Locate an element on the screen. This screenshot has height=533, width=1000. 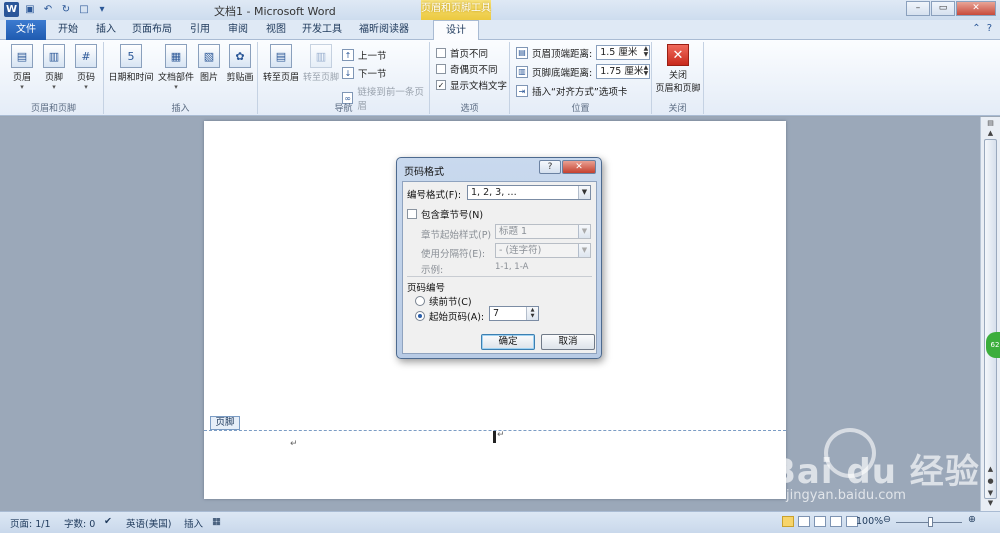
footer-button: ▥ 页脚 ▾ is located at coordinates (54, 67).